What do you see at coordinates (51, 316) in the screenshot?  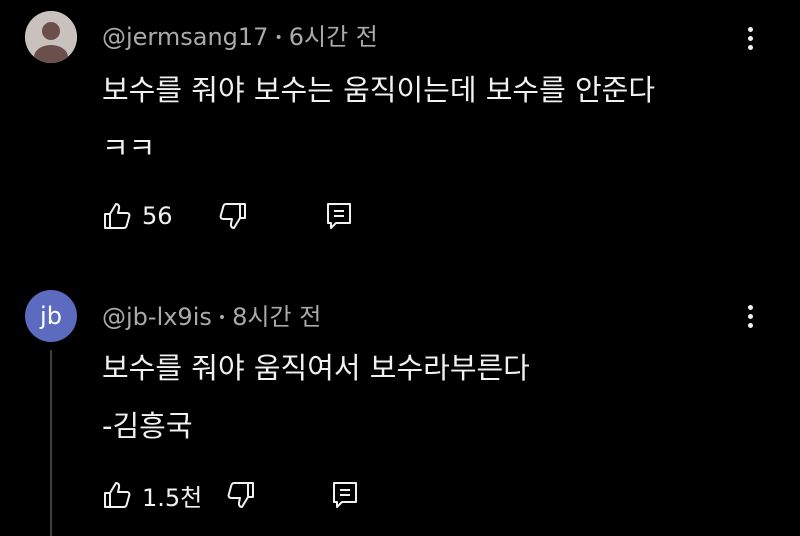 I see `avatar: jb` at bounding box center [51, 316].